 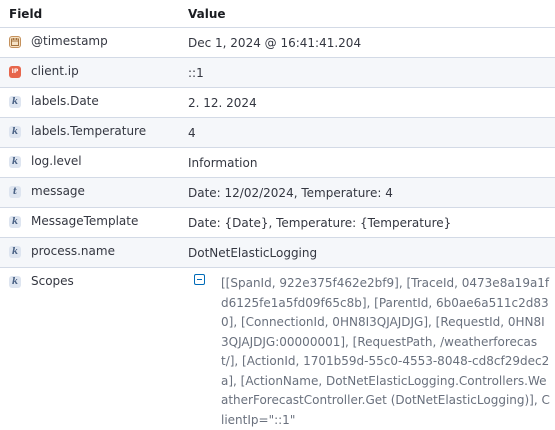 I want to click on value-text: Date: 12/02/2024, Temperature: 4, so click(x=290, y=193).